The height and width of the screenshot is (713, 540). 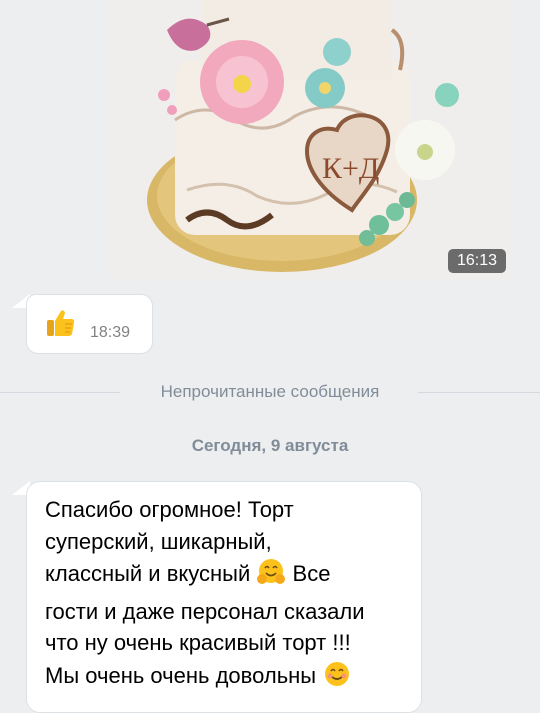 What do you see at coordinates (311, 573) in the screenshot?
I see `message-line-part: Все` at bounding box center [311, 573].